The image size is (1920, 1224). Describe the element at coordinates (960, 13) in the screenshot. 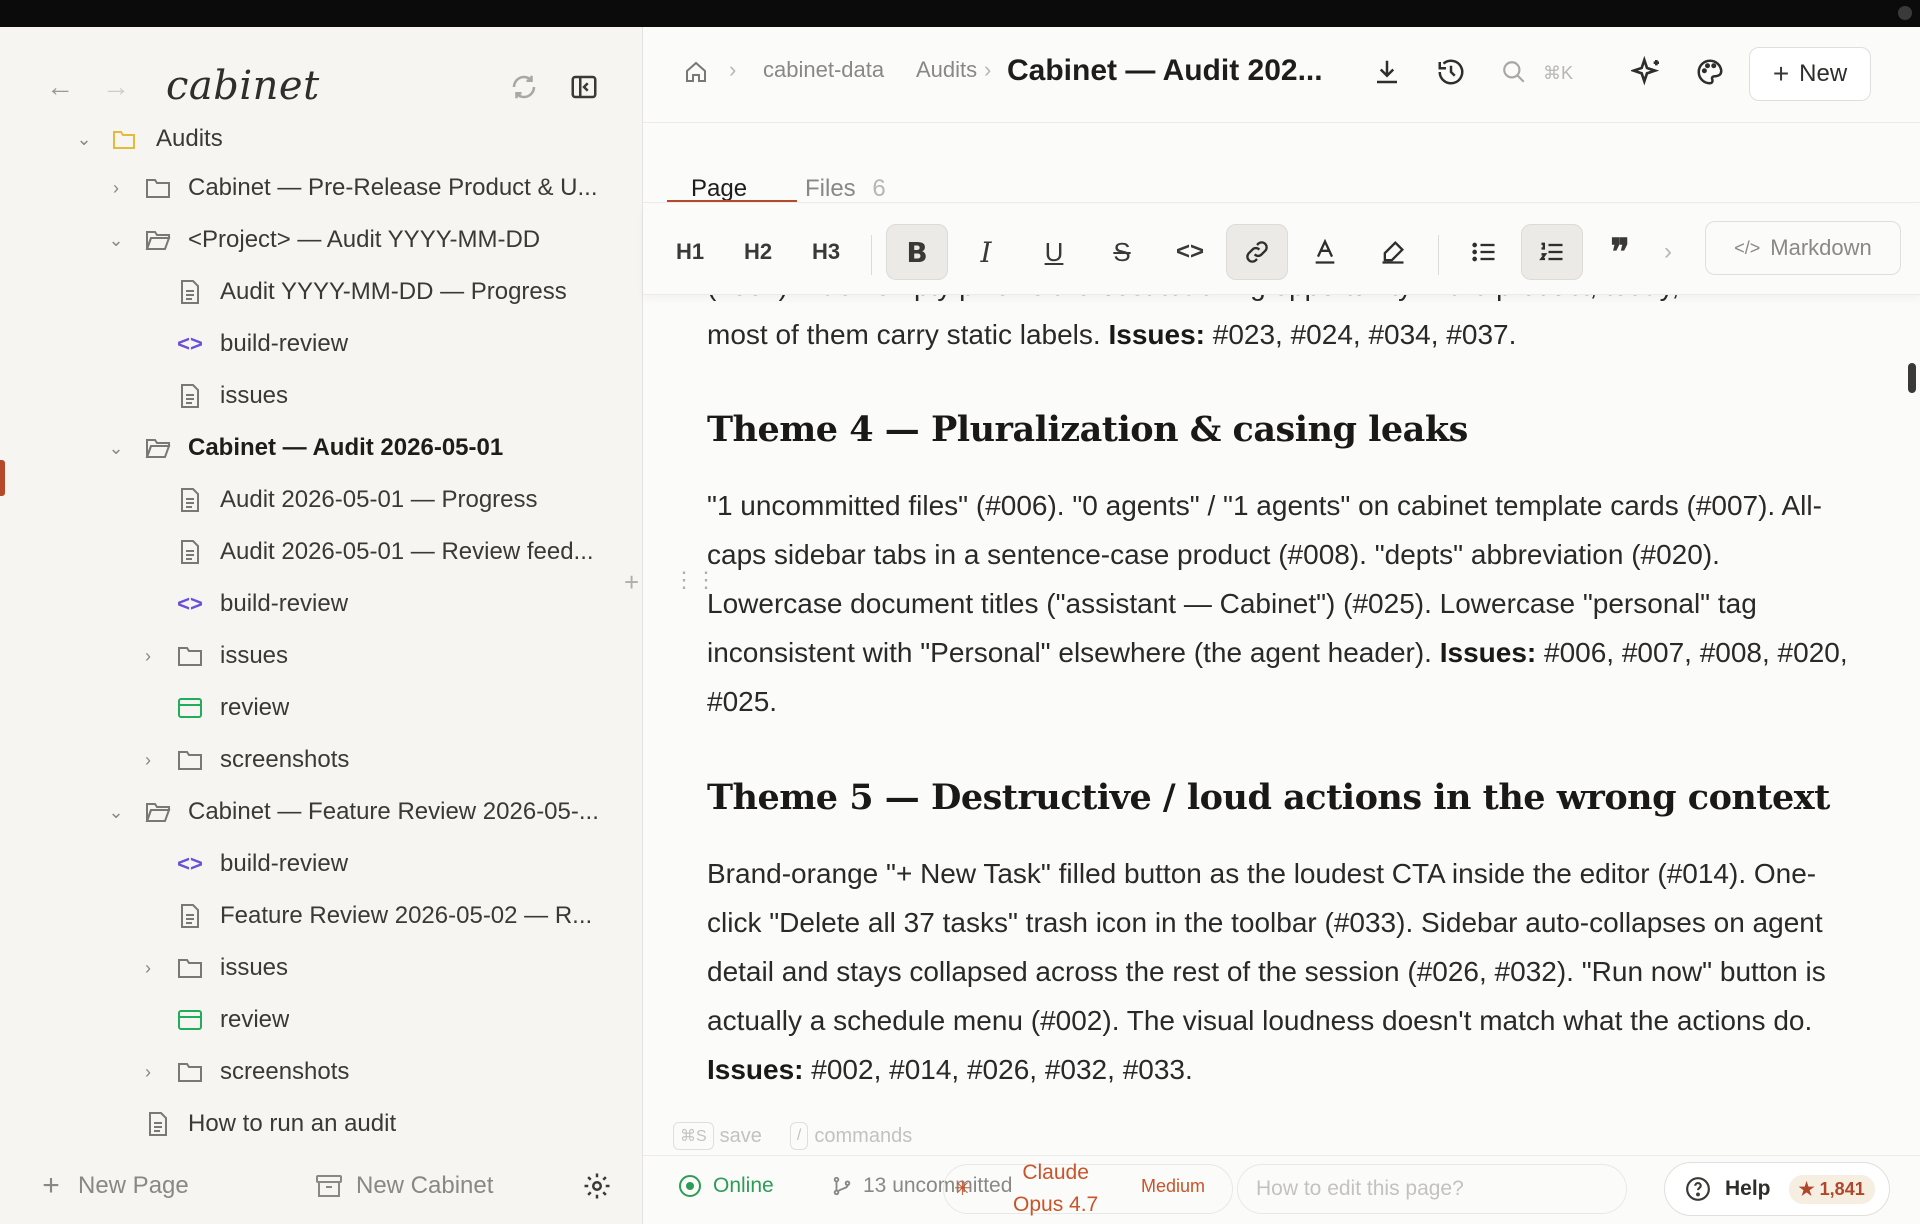

I see `window-top-bar` at that location.